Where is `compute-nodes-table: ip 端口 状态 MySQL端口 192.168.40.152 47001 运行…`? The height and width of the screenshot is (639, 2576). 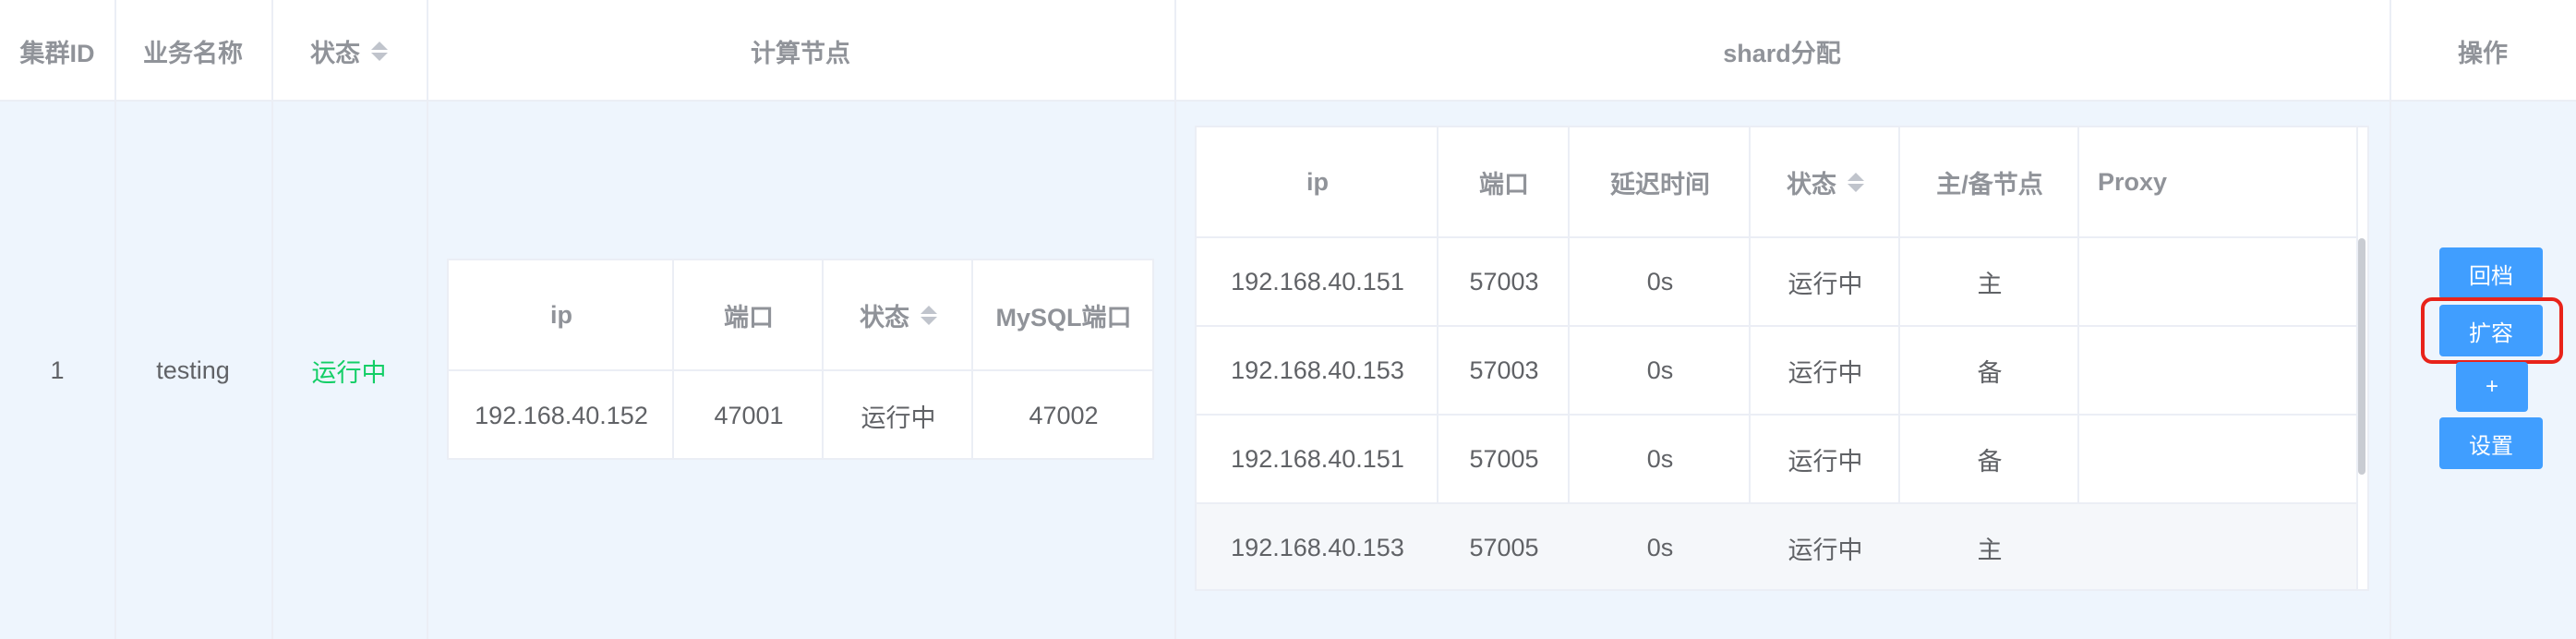 compute-nodes-table: ip 端口 状态 MySQL端口 192.168.40.152 47001 运行… is located at coordinates (800, 359).